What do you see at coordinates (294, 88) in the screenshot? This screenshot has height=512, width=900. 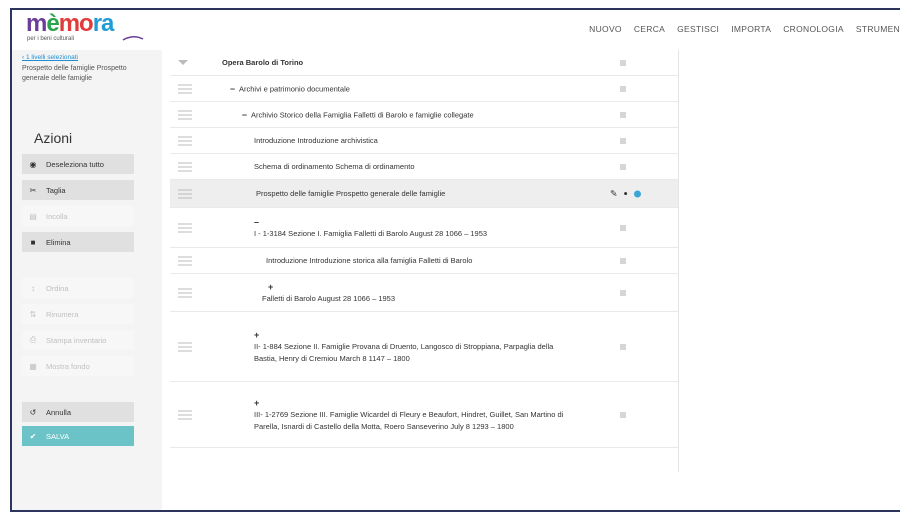 I see `tree-row-text: Archivi e patrimonio documentale` at bounding box center [294, 88].